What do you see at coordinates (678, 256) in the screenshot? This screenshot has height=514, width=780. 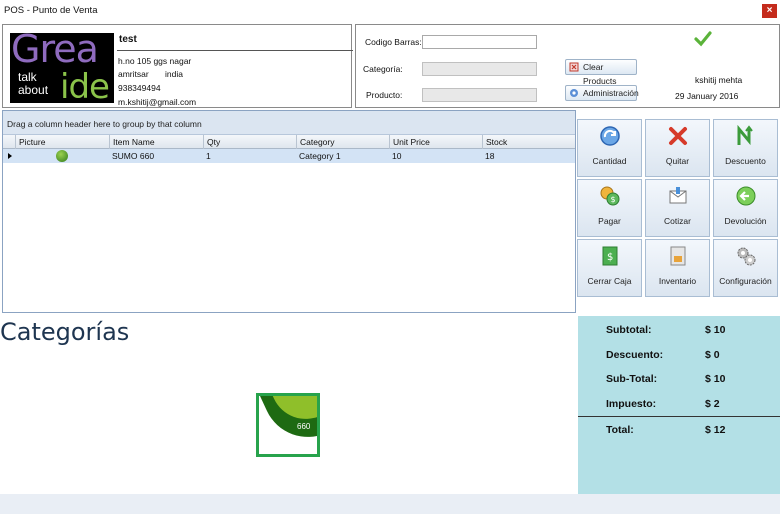 I see `inventory-icon` at bounding box center [678, 256].